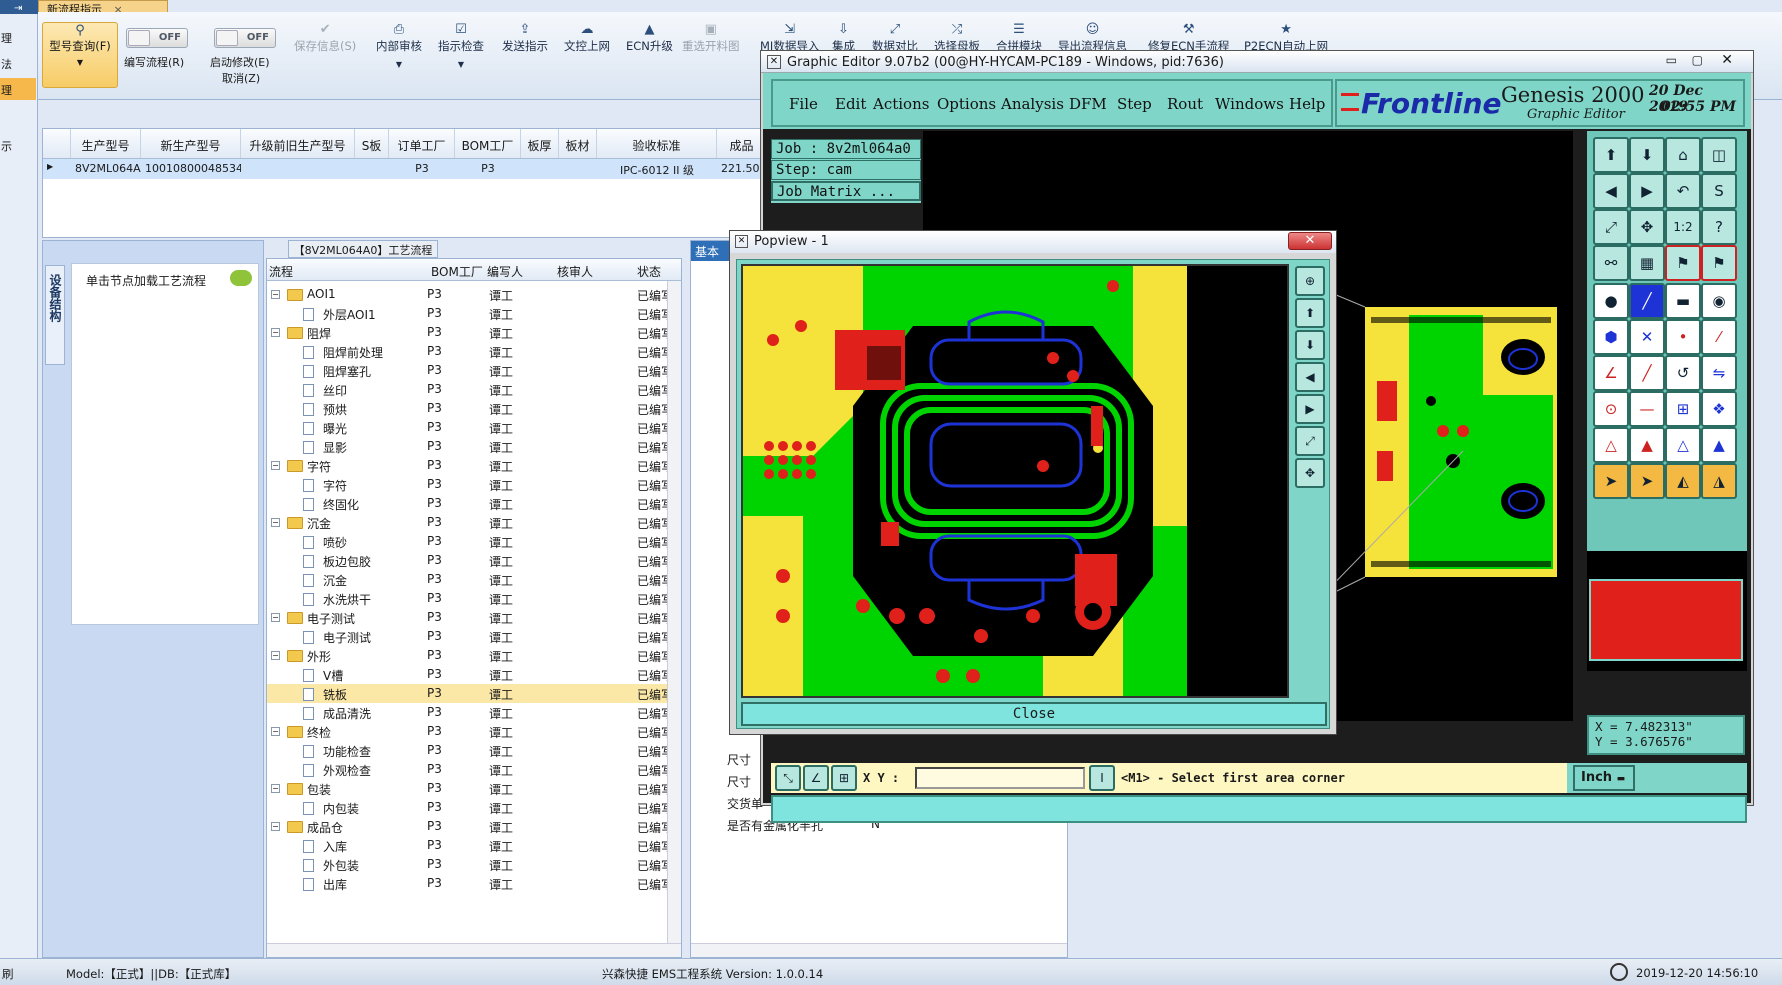 This screenshot has height=985, width=1782. I want to click on ruler-icon: ▬, so click(1683, 301).